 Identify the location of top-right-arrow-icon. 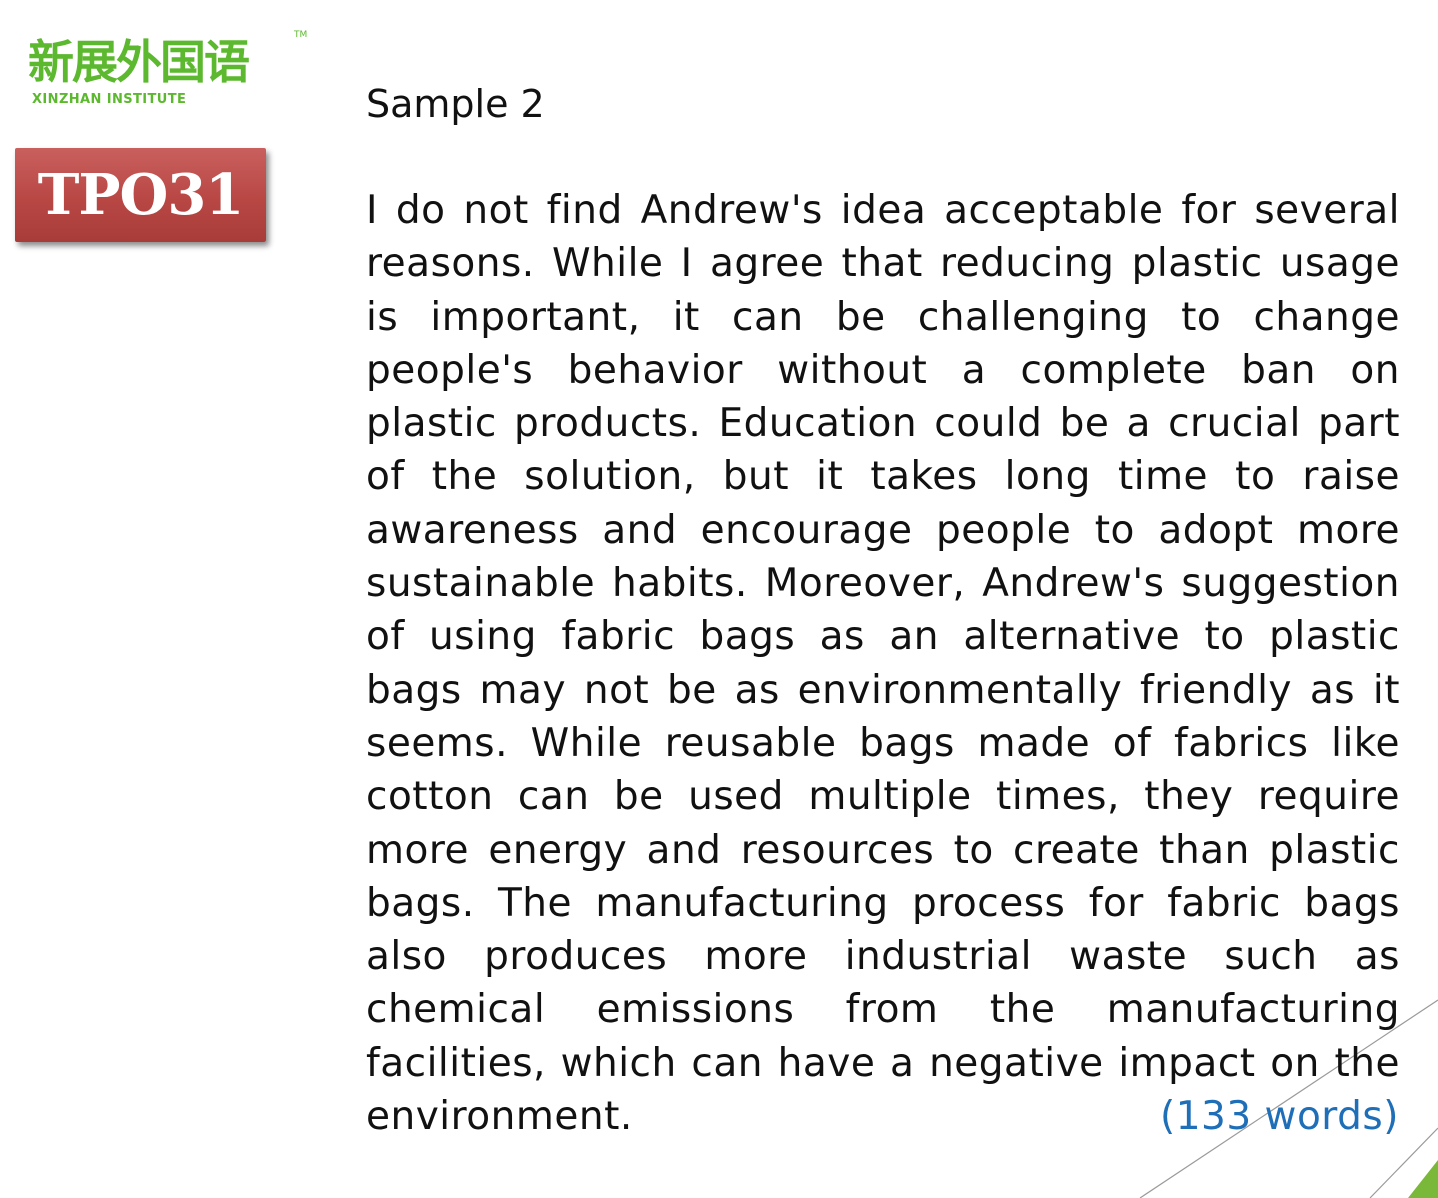
(1433, 49).